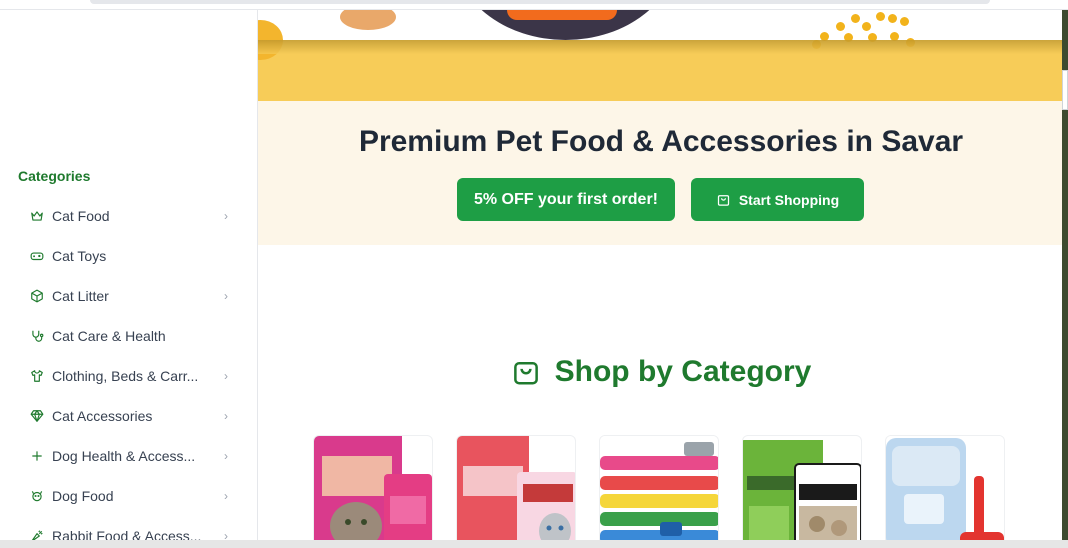 Image resolution: width=1068 pixels, height=548 pixels. Describe the element at coordinates (683, 371) in the screenshot. I see `section-title: Shop by Category` at that location.